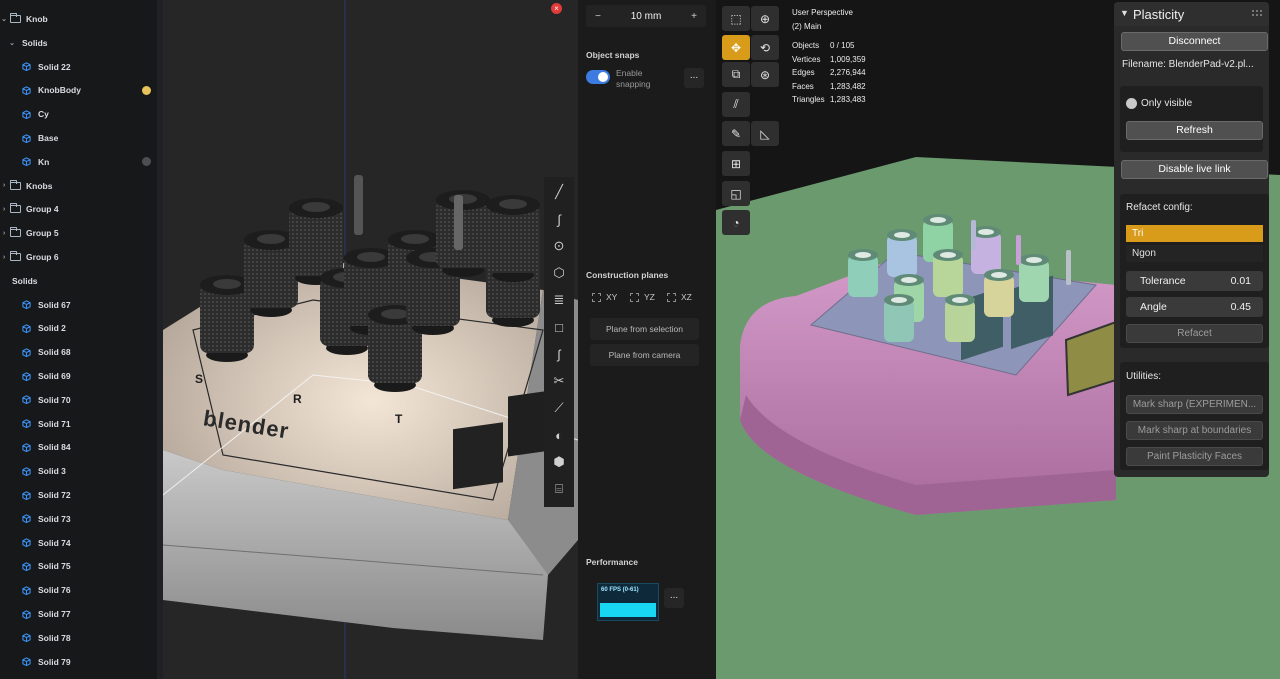 This screenshot has height=679, width=1280. What do you see at coordinates (81, 447) in the screenshot?
I see `outliner-item: Solid 84` at bounding box center [81, 447].